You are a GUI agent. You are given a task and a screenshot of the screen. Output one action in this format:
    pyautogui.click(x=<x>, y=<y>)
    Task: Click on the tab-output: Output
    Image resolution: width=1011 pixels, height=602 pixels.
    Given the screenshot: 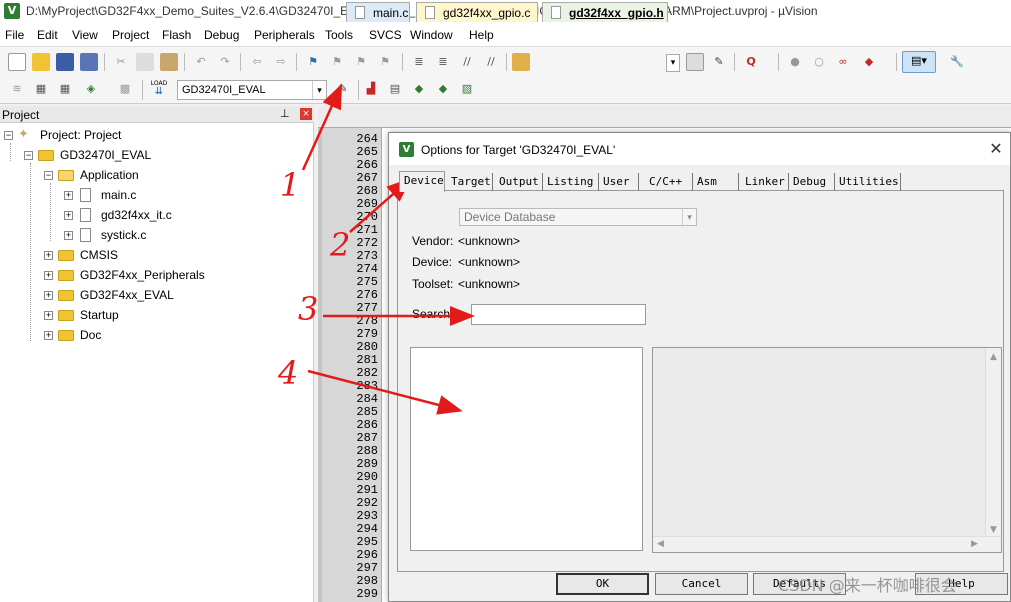 What is the action you would take?
    pyautogui.click(x=519, y=182)
    